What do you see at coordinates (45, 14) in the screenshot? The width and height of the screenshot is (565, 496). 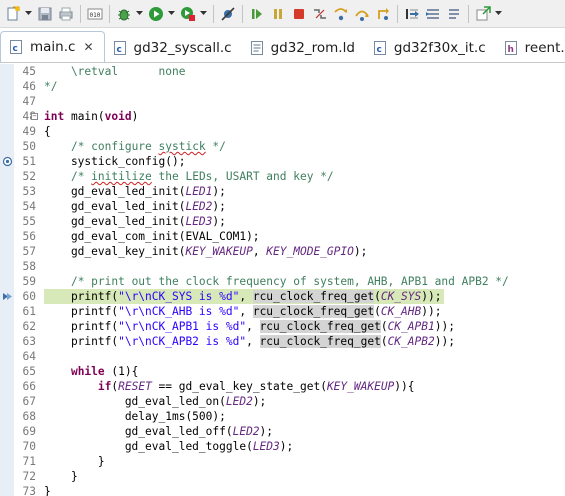 I see `save-icon` at bounding box center [45, 14].